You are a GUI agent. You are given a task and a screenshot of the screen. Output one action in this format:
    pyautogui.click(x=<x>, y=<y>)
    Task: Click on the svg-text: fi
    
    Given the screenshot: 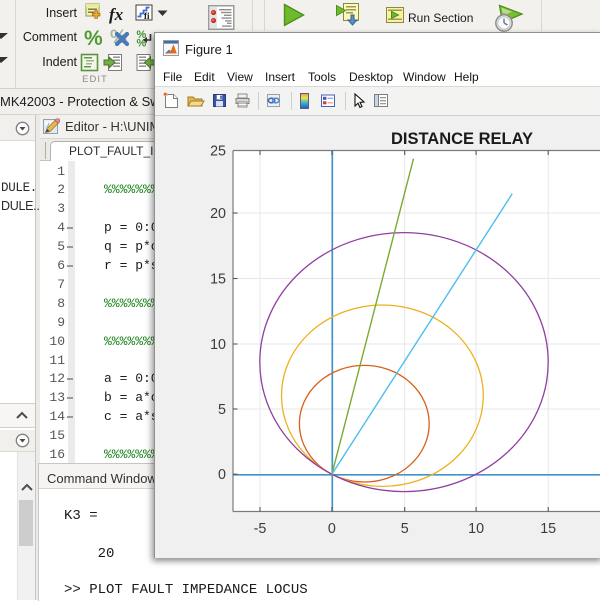 What is the action you would take?
    pyautogui.click(x=147, y=16)
    